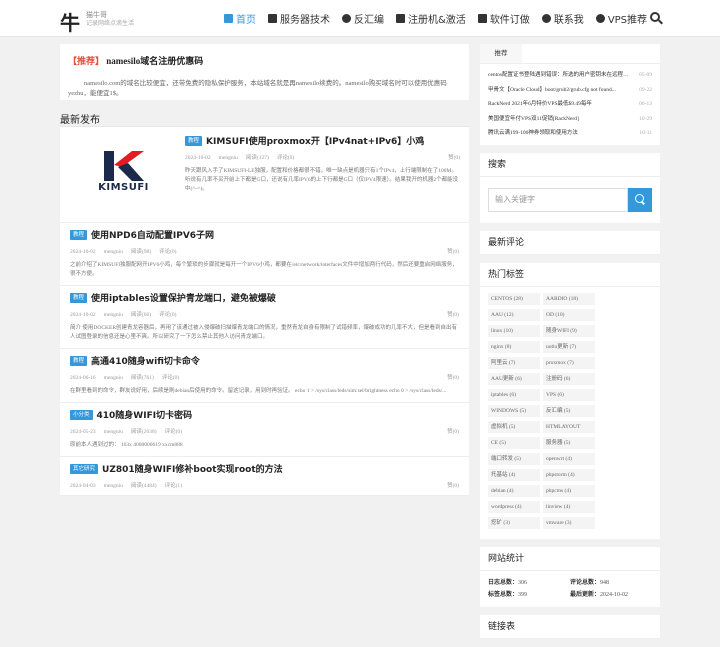 Image resolution: width=720 pixels, height=647 pixels. Describe the element at coordinates (142, 378) in the screenshot. I see `post-reads: 阅读(761)` at that location.